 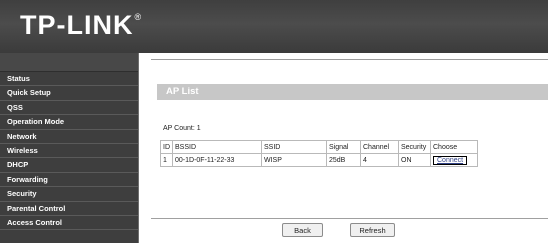 I want to click on back-button: Back, so click(x=302, y=230).